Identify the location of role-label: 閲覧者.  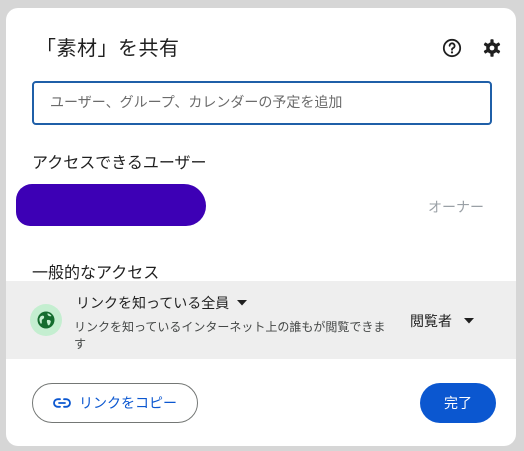
(431, 322).